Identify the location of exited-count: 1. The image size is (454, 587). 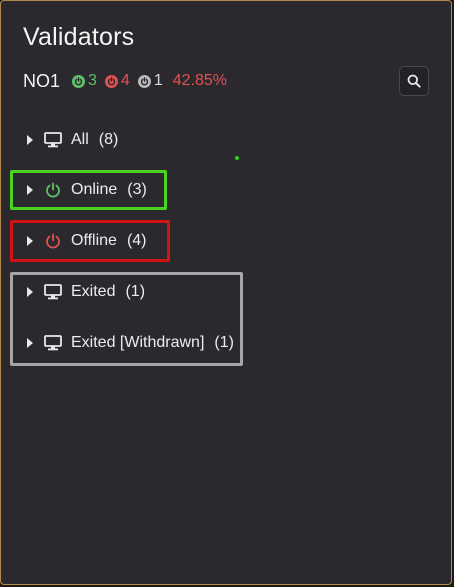
(158, 80).